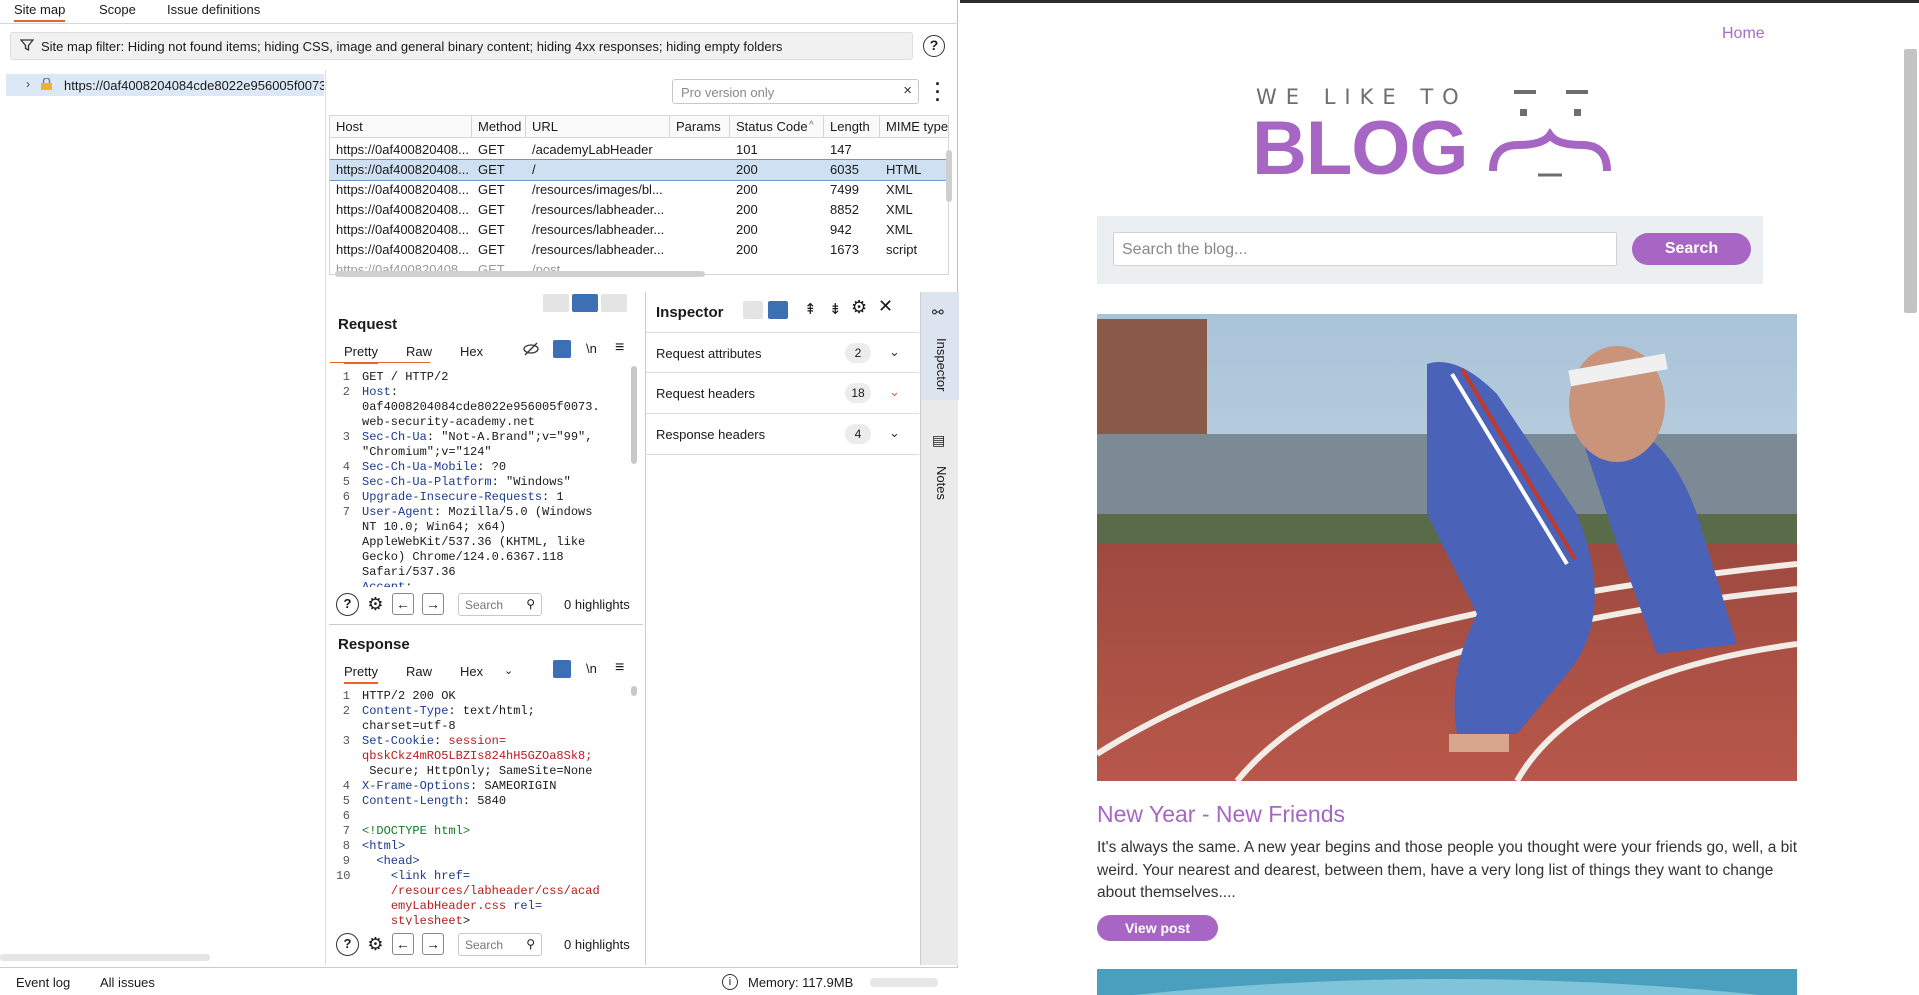 The height and width of the screenshot is (995, 1919). Describe the element at coordinates (801, 982) in the screenshot. I see `memory-usage: Memory: 117.9MB` at that location.